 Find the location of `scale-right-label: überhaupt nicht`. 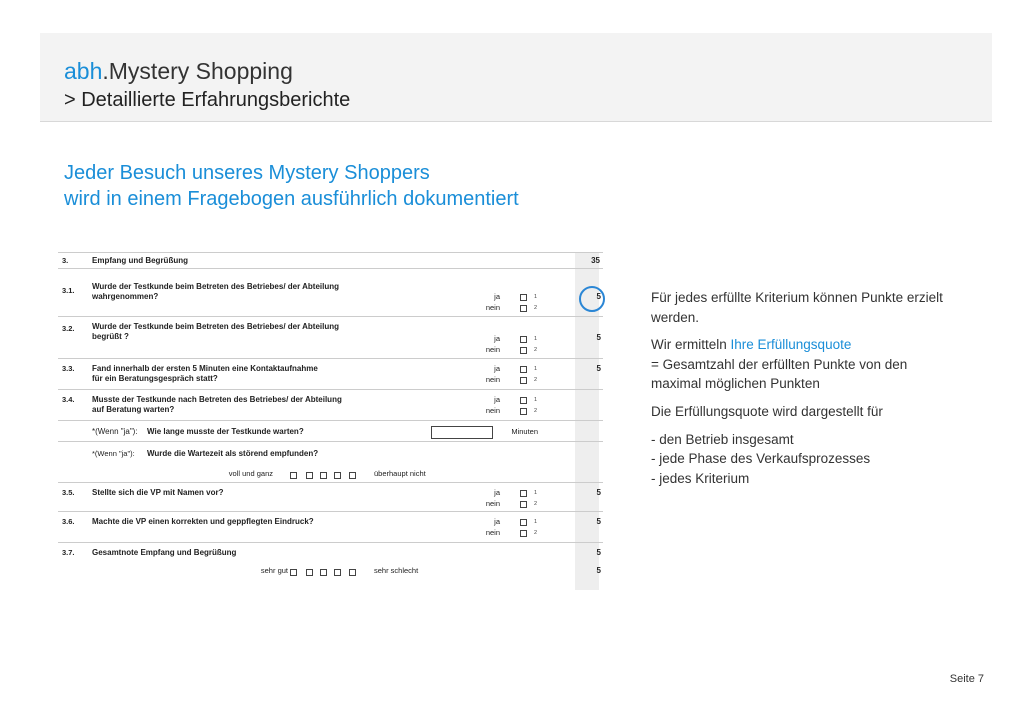

scale-right-label: überhaupt nicht is located at coordinates (400, 473).